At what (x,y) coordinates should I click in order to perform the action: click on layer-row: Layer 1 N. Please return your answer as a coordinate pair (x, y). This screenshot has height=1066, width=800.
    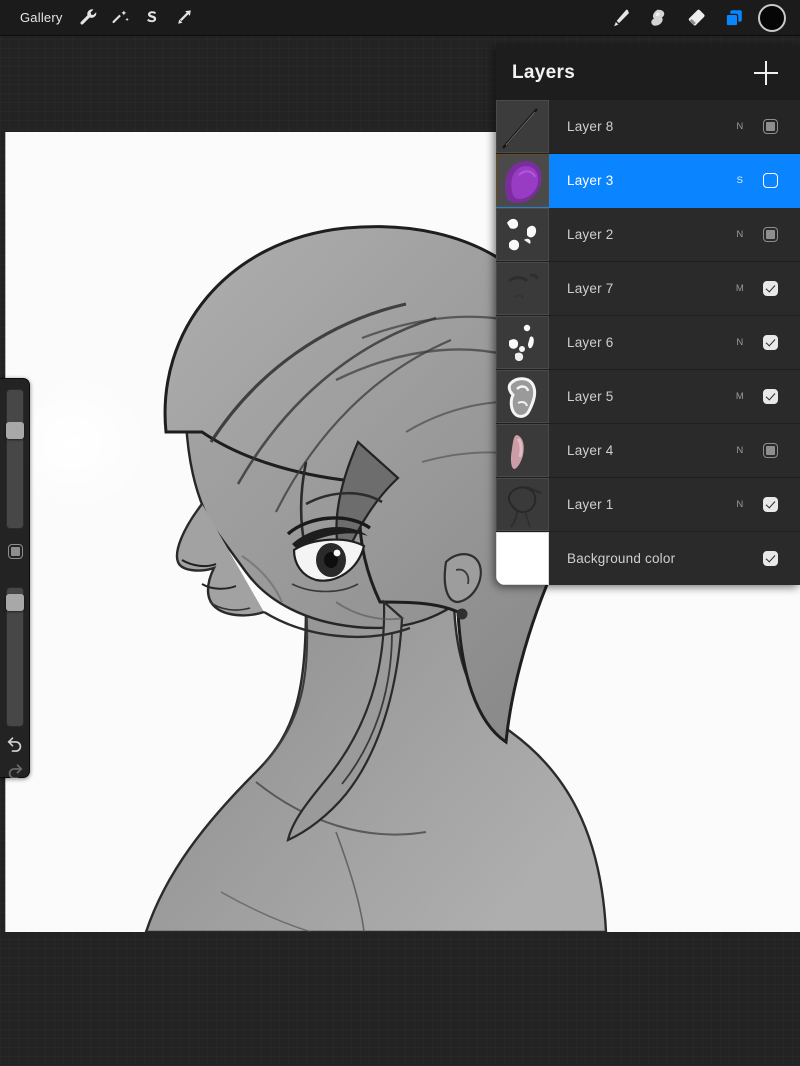
    Looking at the image, I should click on (648, 505).